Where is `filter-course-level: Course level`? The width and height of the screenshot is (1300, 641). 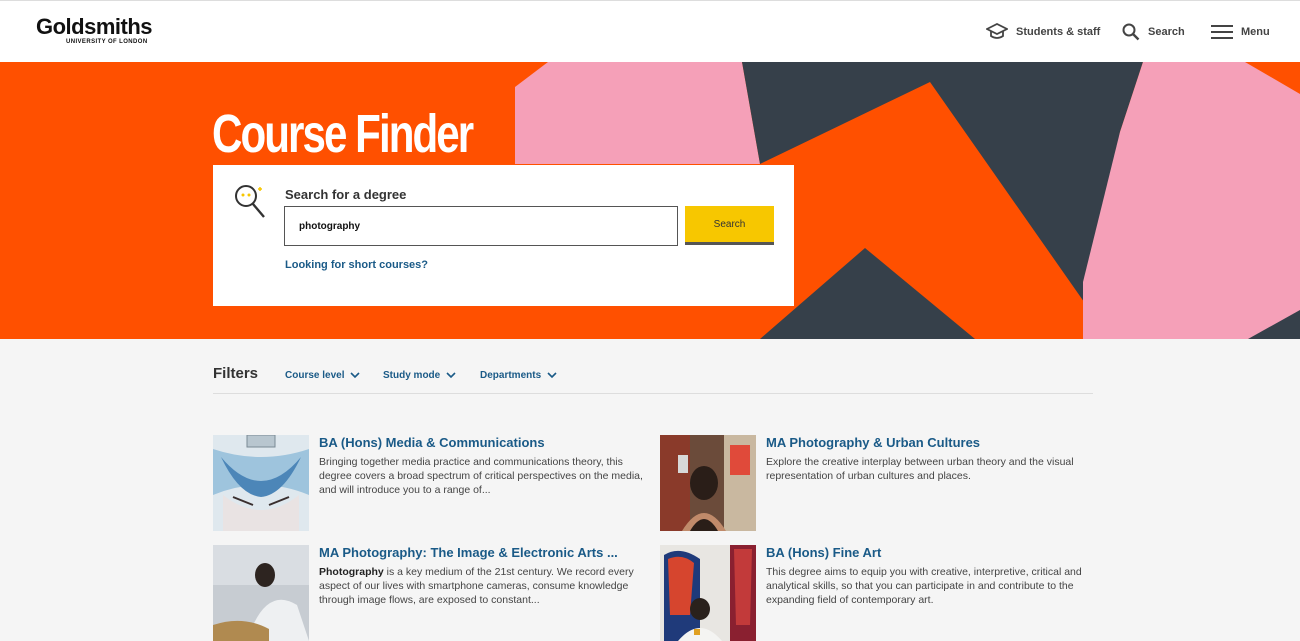
filter-course-level: Course level is located at coordinates (323, 375).